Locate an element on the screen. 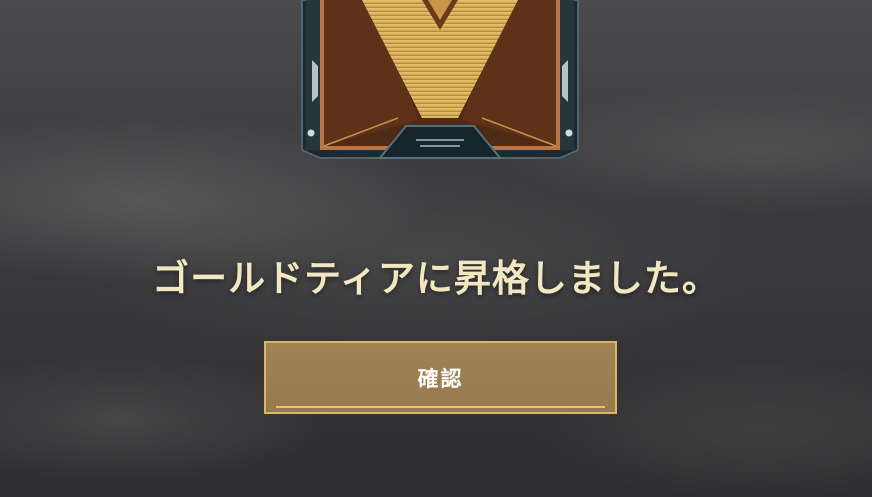 Image resolution: width=872 pixels, height=497 pixels. confirm-button-label: 確認 is located at coordinates (440, 378).